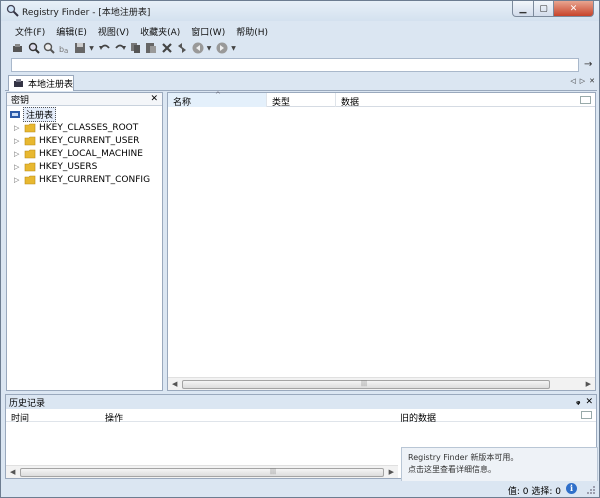 The width and height of the screenshot is (600, 498). I want to click on delete-icon, so click(167, 48).